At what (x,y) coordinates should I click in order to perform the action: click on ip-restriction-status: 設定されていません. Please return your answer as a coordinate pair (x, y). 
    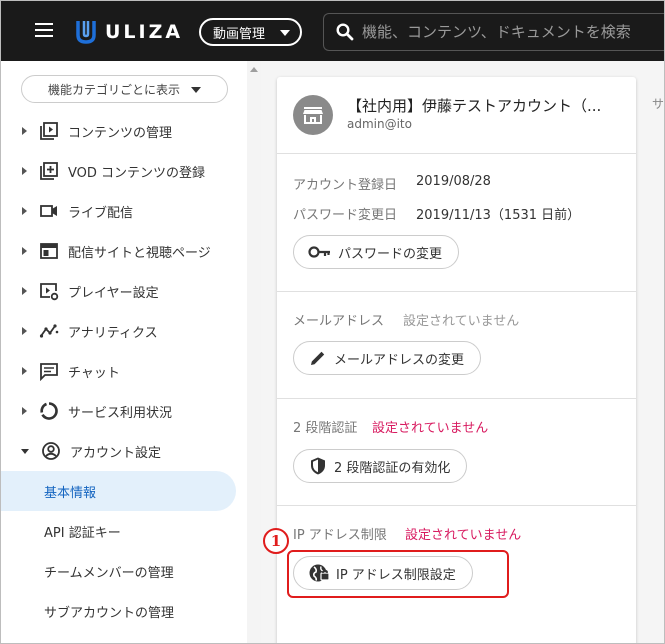
    Looking at the image, I should click on (463, 535).